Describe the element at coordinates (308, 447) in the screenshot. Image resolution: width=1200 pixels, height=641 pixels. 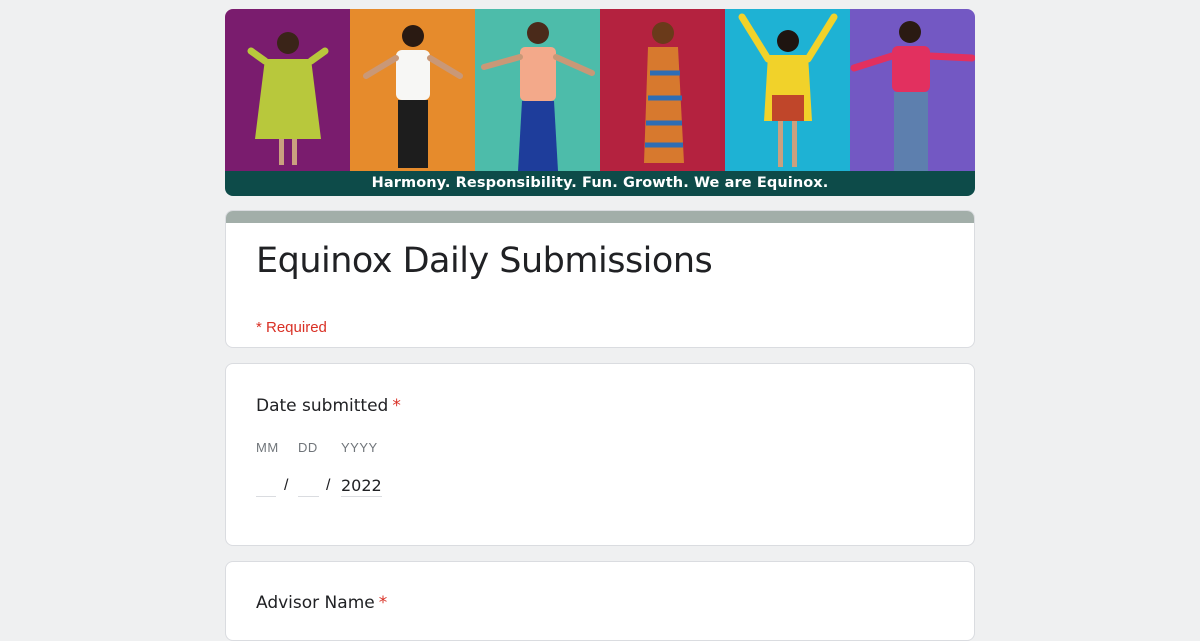
I see `day-label: DD` at that location.